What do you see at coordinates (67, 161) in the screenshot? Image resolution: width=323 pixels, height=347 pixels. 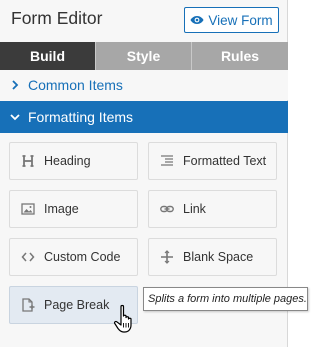 I see `item-label: Heading` at bounding box center [67, 161].